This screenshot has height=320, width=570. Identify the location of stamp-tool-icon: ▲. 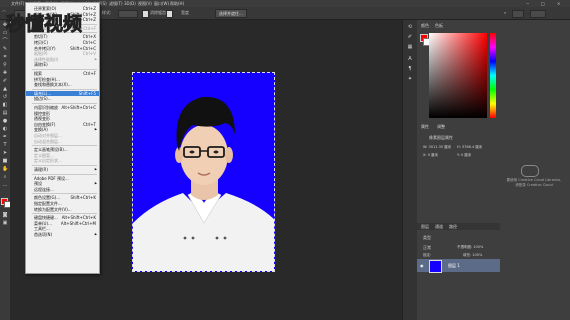
(5, 89).